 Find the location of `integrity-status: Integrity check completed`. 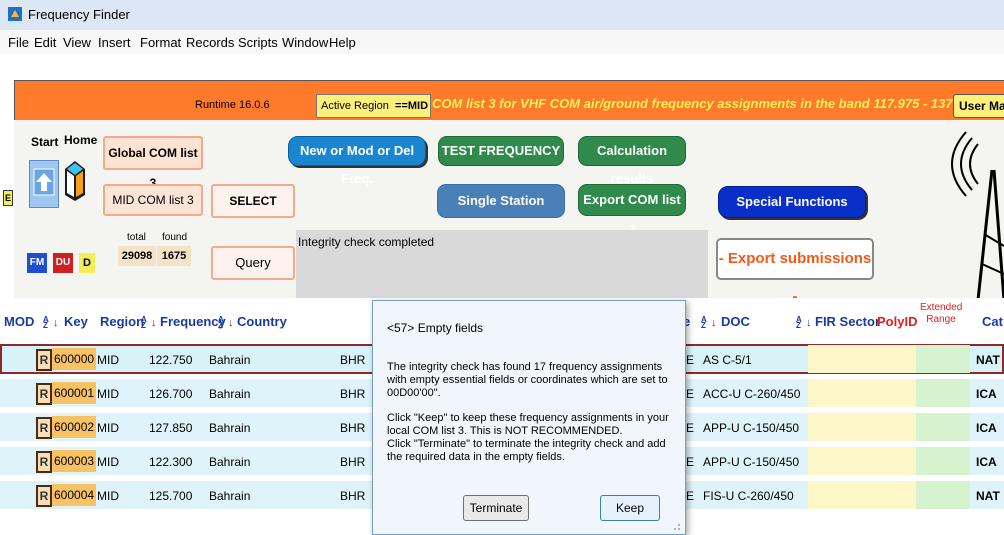

integrity-status: Integrity check completed is located at coordinates (366, 242).